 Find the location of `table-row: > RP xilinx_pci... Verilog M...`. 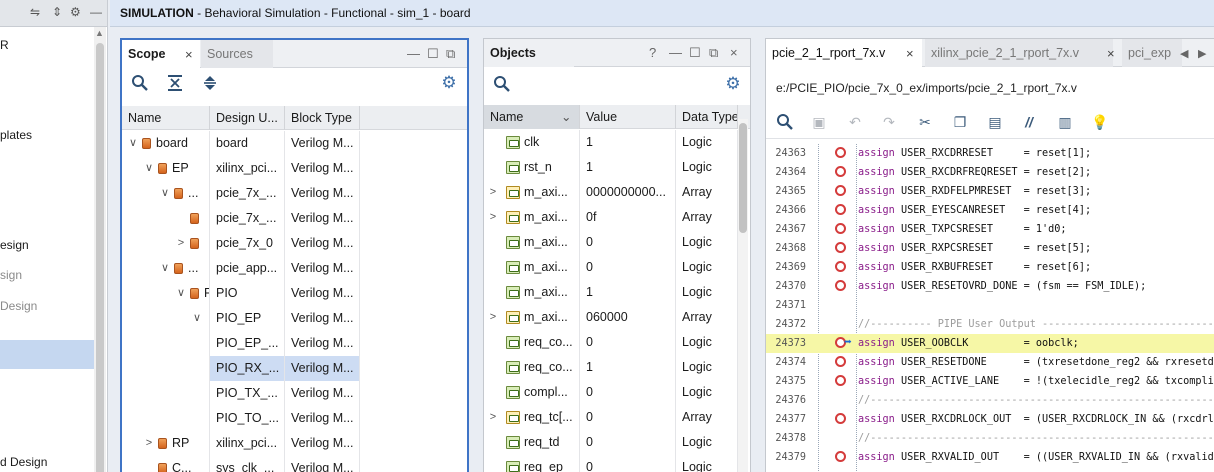

table-row: > RP xilinx_pci... Verilog M... is located at coordinates (294, 443).